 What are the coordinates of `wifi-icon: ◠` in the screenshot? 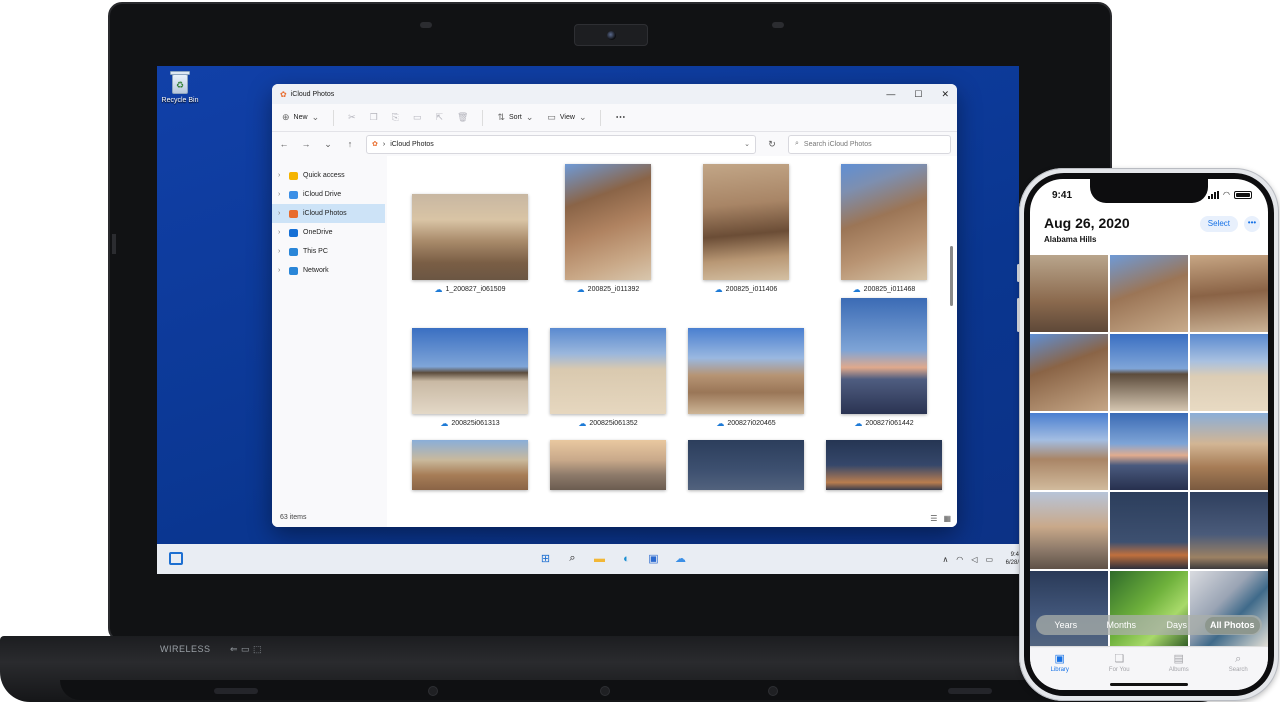 It's located at (959, 559).